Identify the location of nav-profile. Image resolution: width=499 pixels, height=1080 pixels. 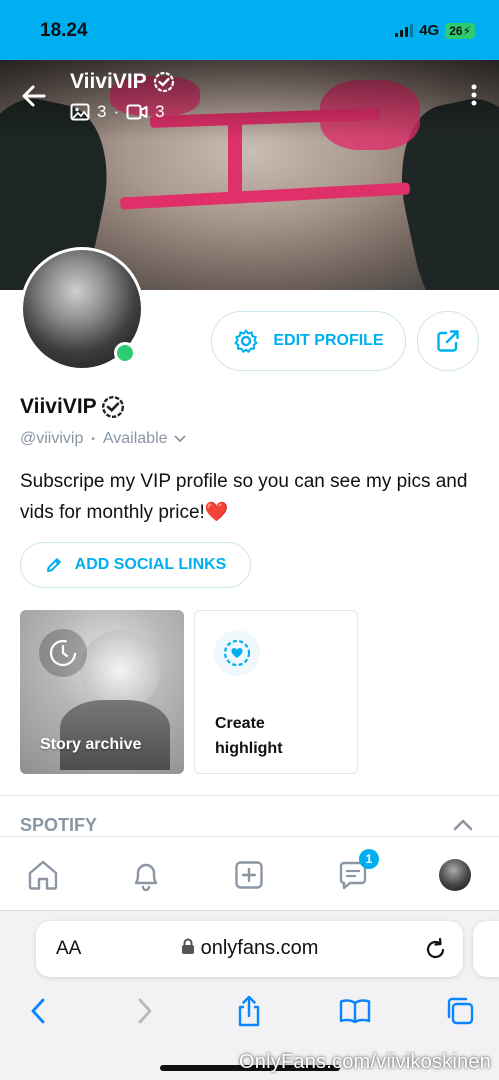
(455, 875).